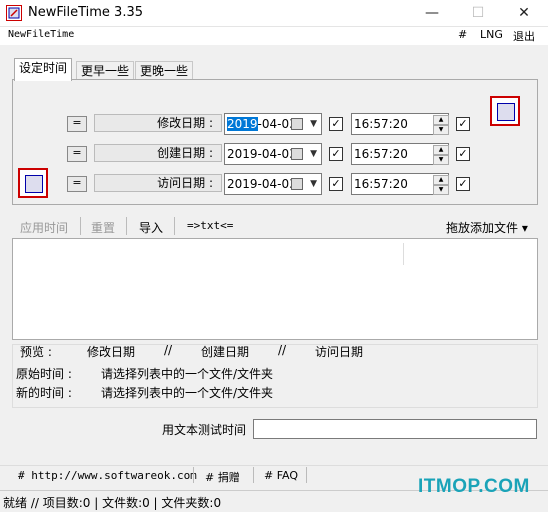  I want to click on column-divider, so click(403, 254).